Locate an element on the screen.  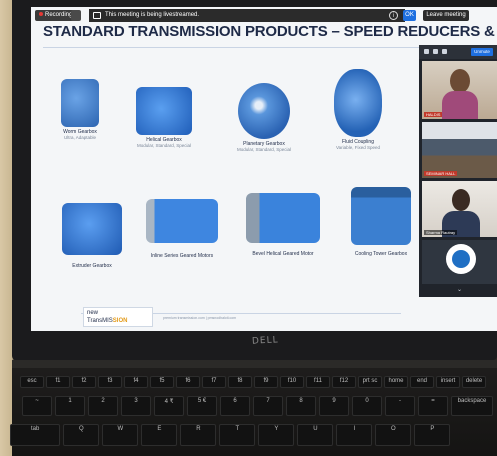
key-f7: f7 is located at coordinates (214, 382).